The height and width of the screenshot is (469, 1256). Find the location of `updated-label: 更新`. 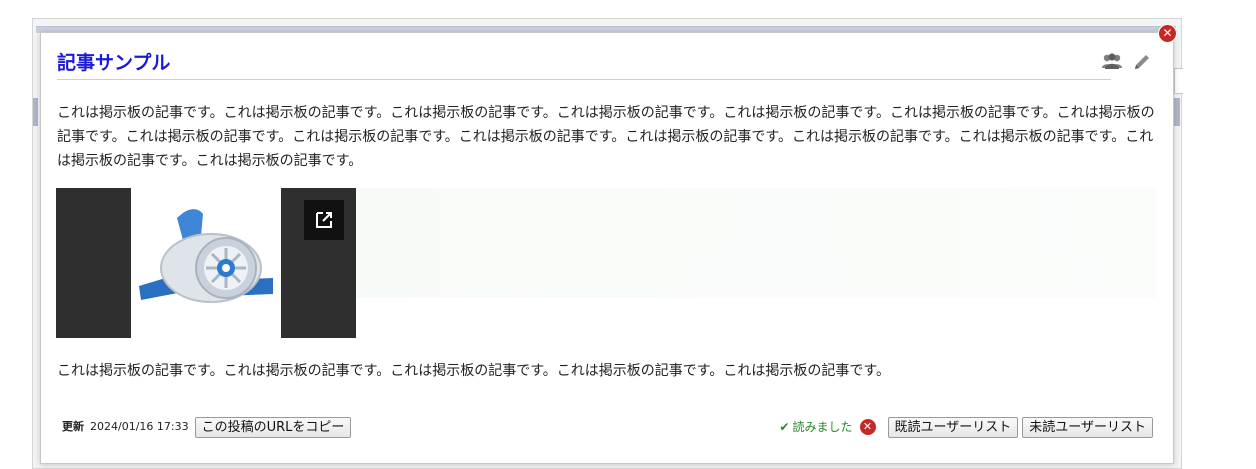

updated-label: 更新 is located at coordinates (73, 426).